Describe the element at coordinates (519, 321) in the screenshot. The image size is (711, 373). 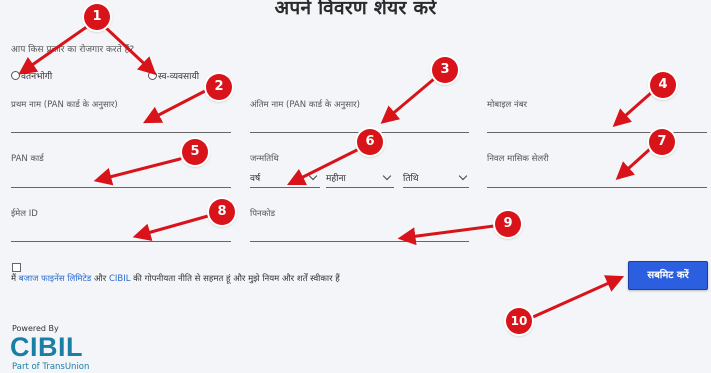
I see `annotation-badge: 10` at that location.